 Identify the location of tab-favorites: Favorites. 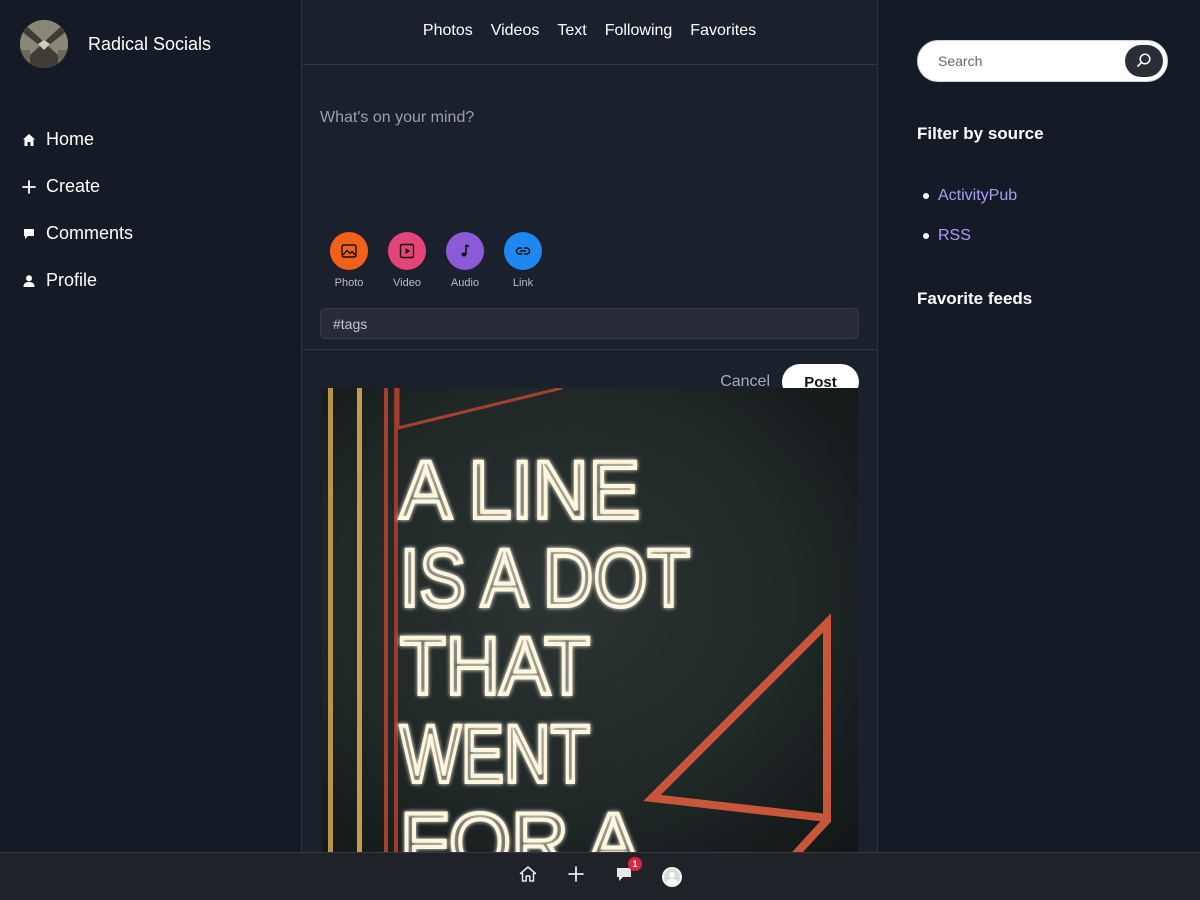
(723, 31).